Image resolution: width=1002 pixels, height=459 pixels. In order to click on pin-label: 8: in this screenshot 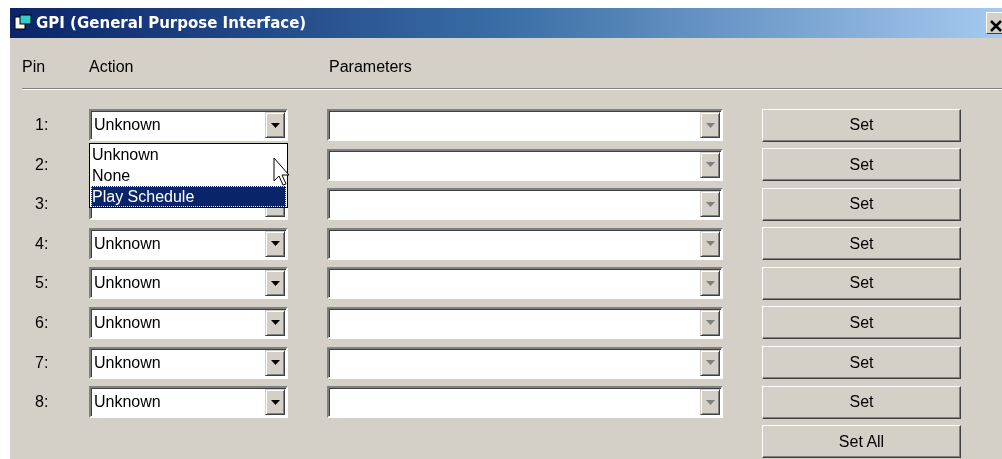, I will do `click(42, 402)`.